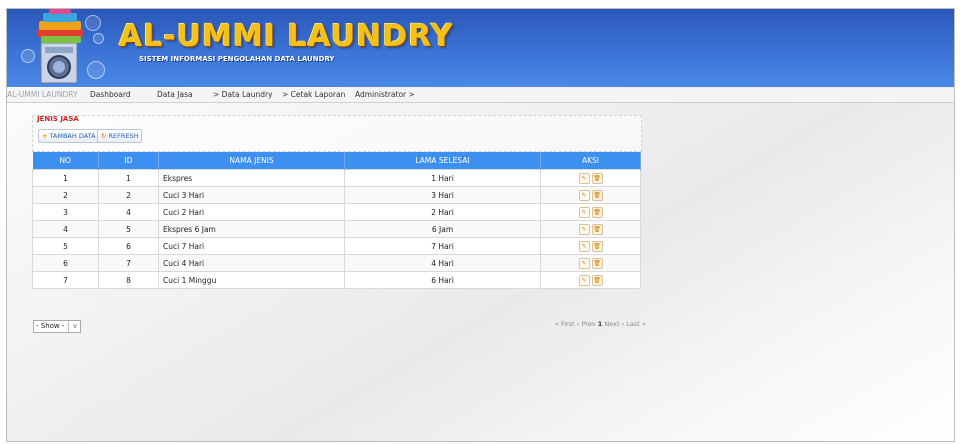 The image size is (963, 444). What do you see at coordinates (128, 161) in the screenshot?
I see `column-header-id: ID` at bounding box center [128, 161].